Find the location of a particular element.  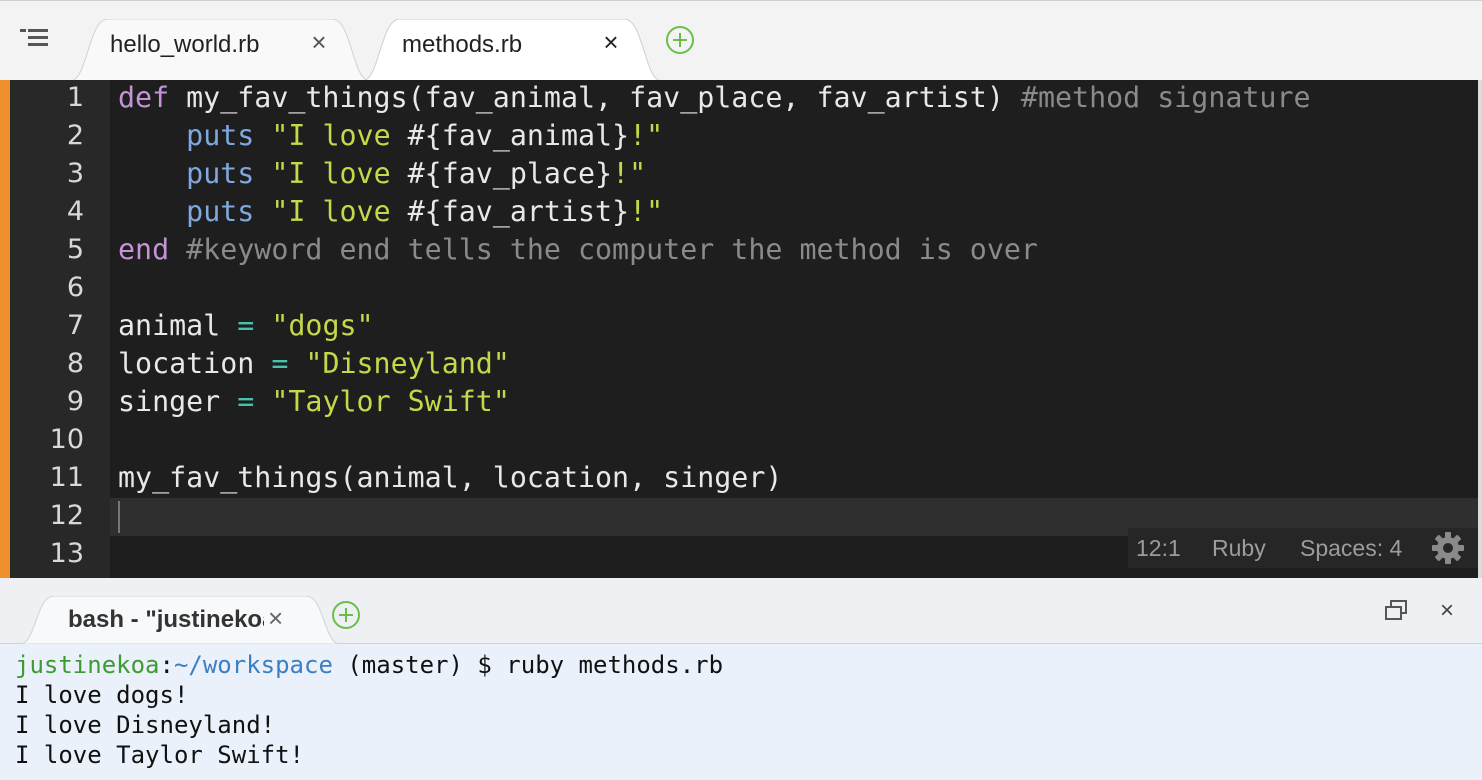

code-line: puts "I love #{fav_animal}!" is located at coordinates (390, 136).